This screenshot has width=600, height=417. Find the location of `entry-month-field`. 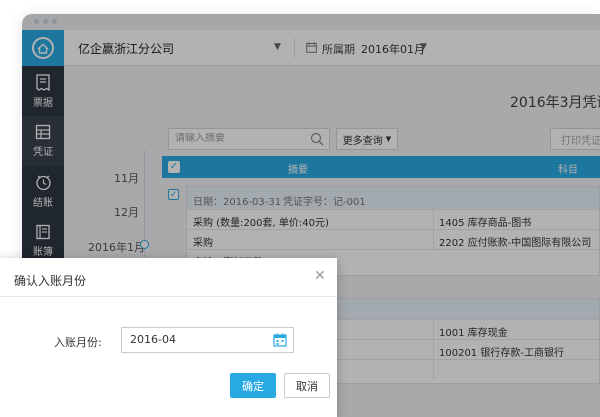

entry-month-field is located at coordinates (207, 340).